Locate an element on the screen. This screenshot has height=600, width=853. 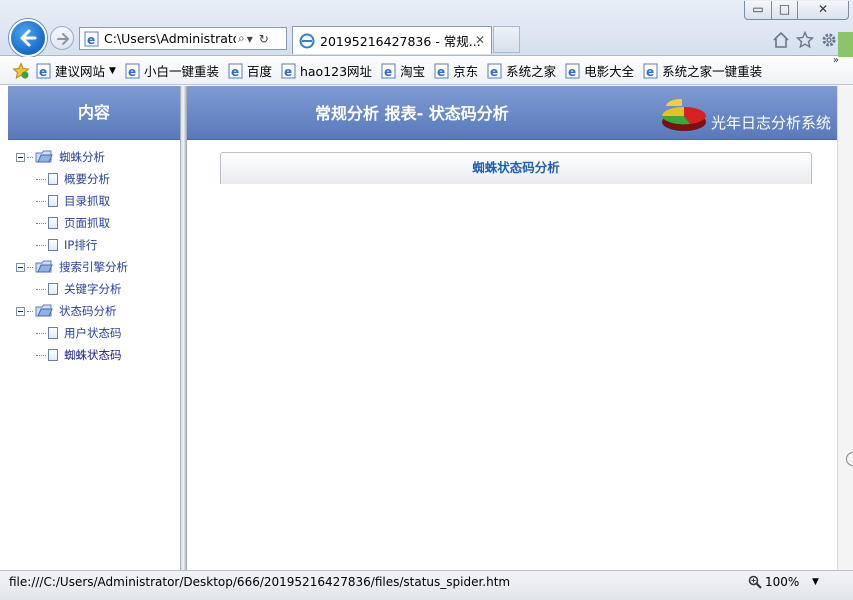
favorites-star-add-icon is located at coordinates (21, 70).